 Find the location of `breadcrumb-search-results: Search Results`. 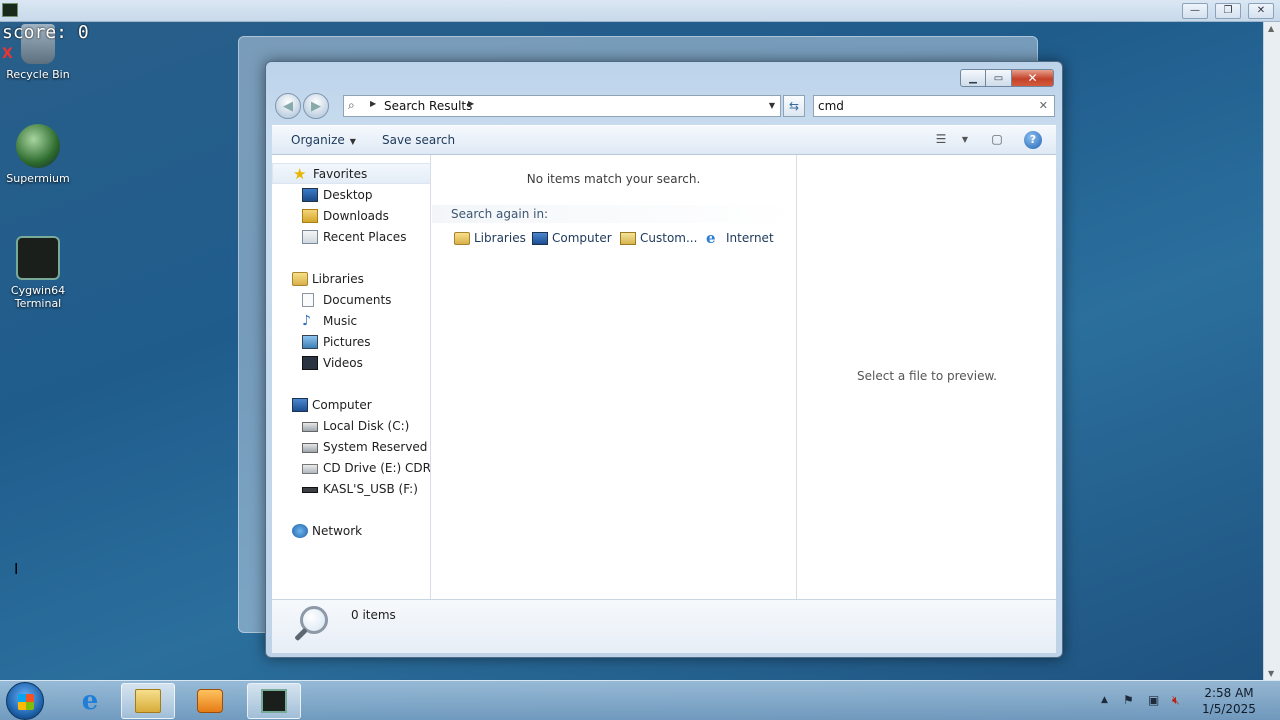

breadcrumb-search-results: Search Results is located at coordinates (428, 106).